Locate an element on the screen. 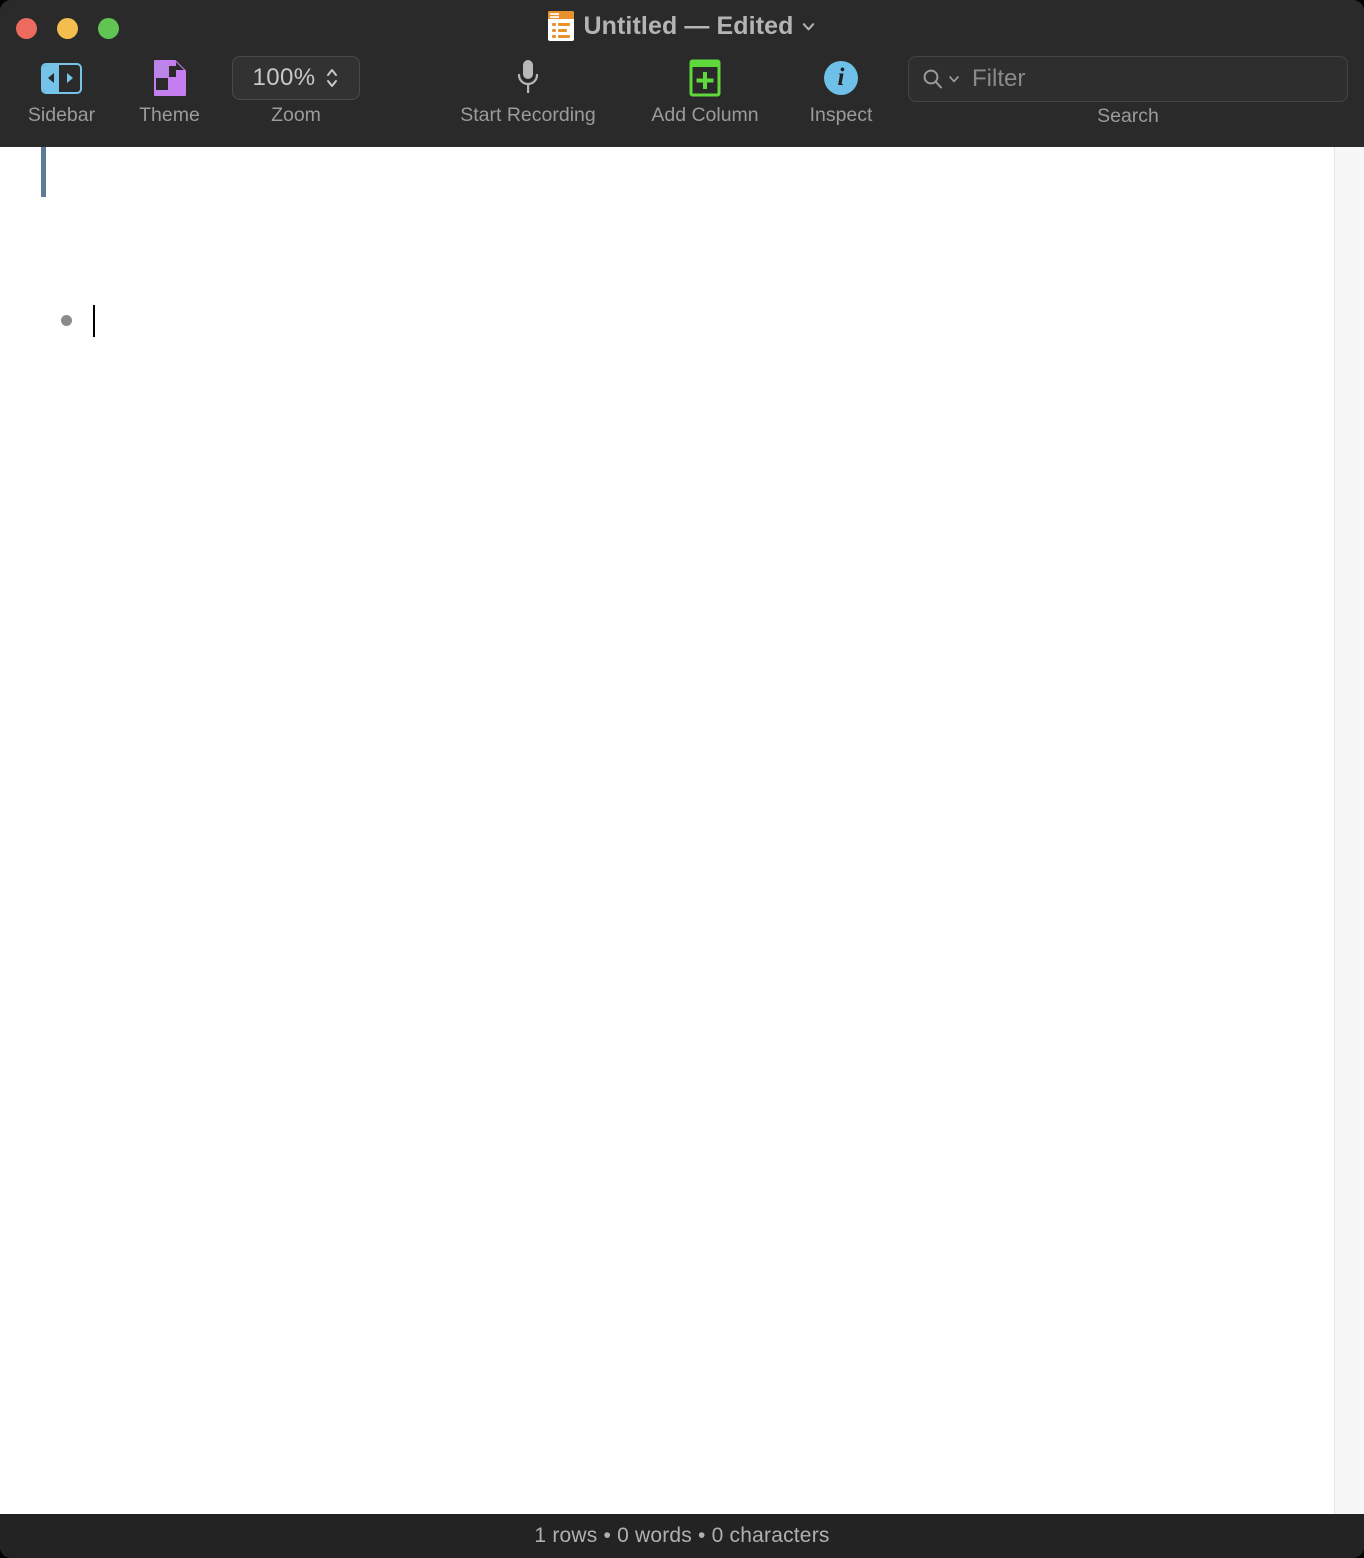 The height and width of the screenshot is (1558, 1364). start-recording-button: Start Recording is located at coordinates (528, 89).